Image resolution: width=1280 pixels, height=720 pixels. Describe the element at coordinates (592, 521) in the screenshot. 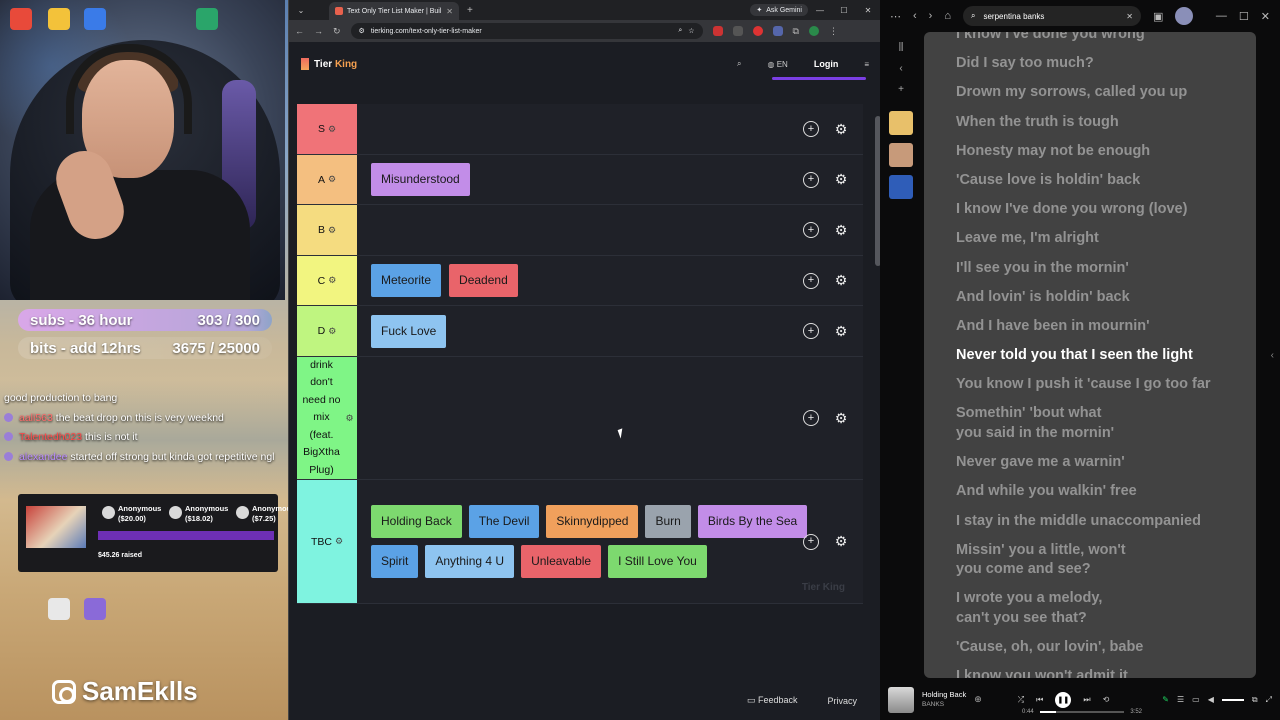

I see `tier-item: Skinnydipped` at that location.